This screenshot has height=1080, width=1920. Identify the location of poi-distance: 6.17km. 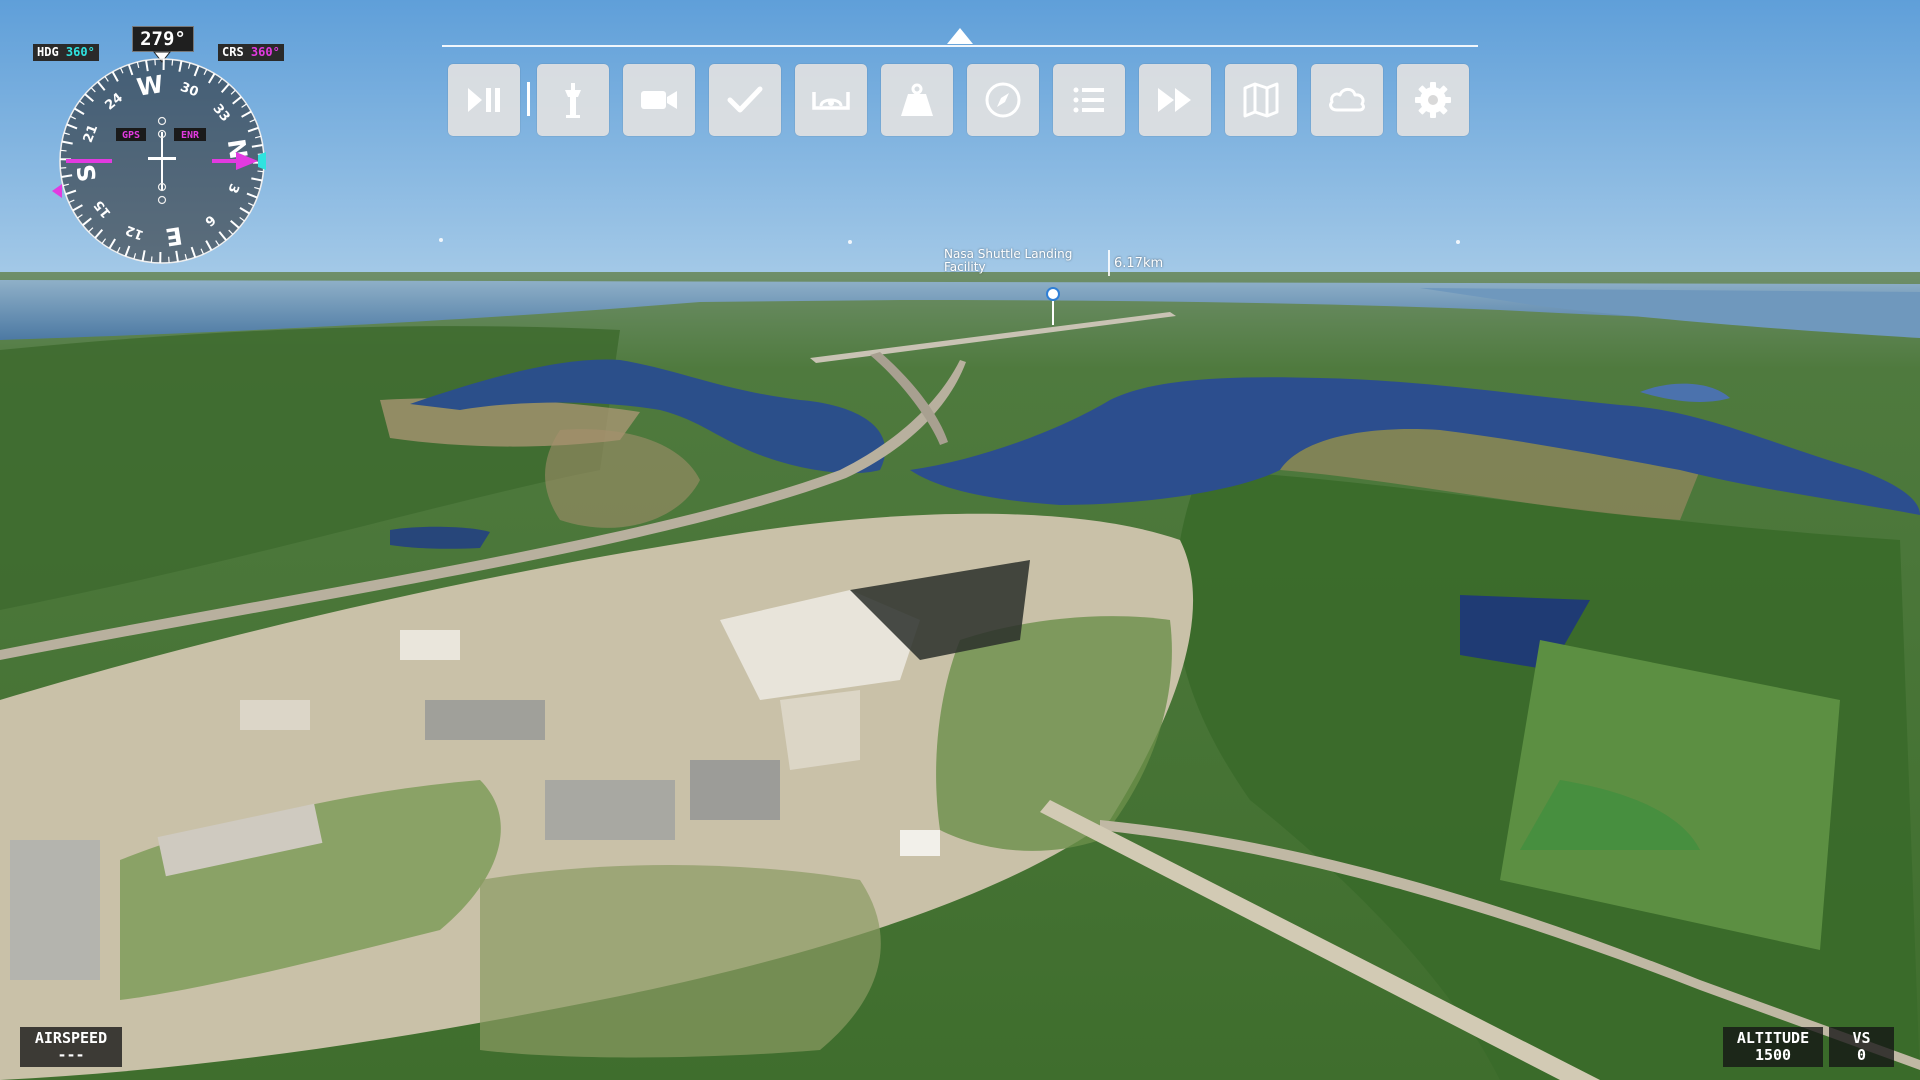
(1139, 263).